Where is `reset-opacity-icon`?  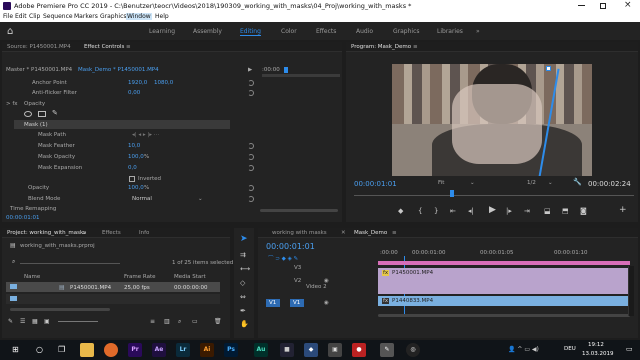 reset-opacity-icon is located at coordinates (251, 188).